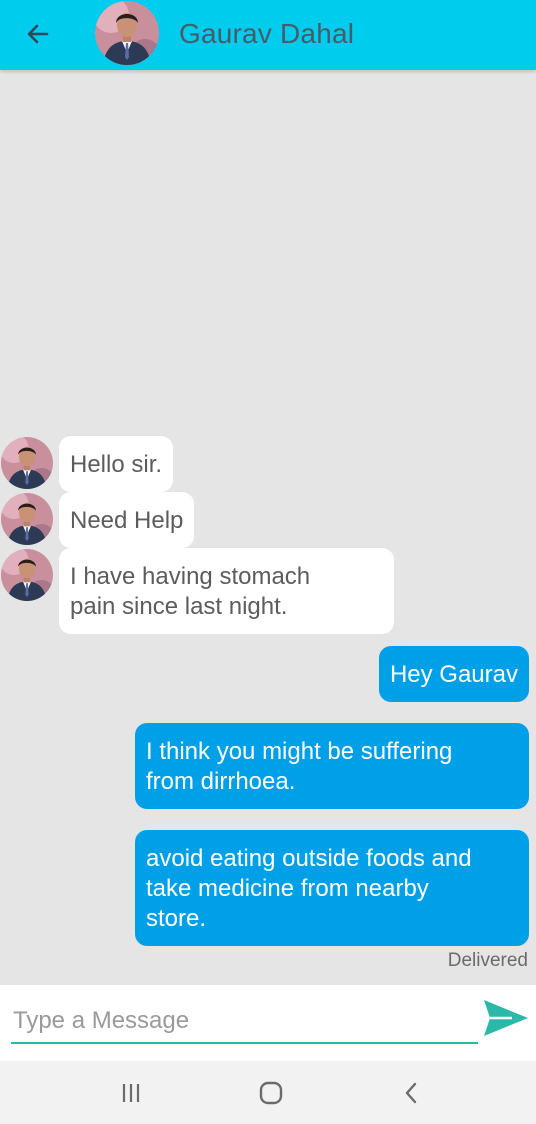 The width and height of the screenshot is (536, 1124). I want to click on message-text-line: pain since last night., so click(179, 606).